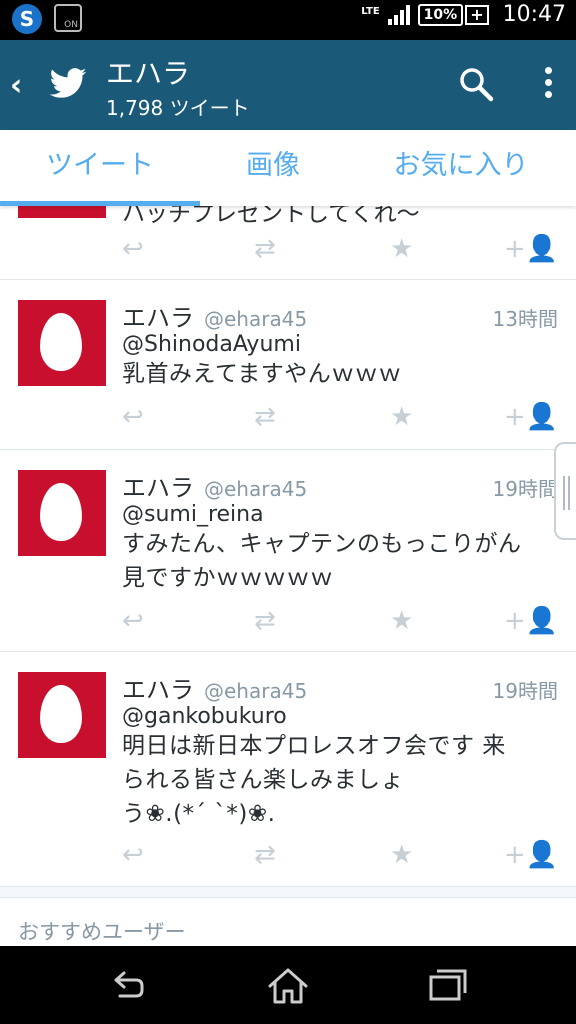 The width and height of the screenshot is (576, 1024). What do you see at coordinates (476, 84) in the screenshot?
I see `search-icon` at bounding box center [476, 84].